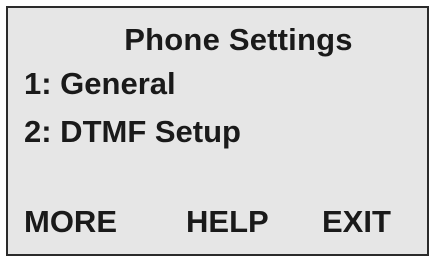 This screenshot has width=439, height=264. I want to click on menu-item-general: 1: General, so click(100, 84).